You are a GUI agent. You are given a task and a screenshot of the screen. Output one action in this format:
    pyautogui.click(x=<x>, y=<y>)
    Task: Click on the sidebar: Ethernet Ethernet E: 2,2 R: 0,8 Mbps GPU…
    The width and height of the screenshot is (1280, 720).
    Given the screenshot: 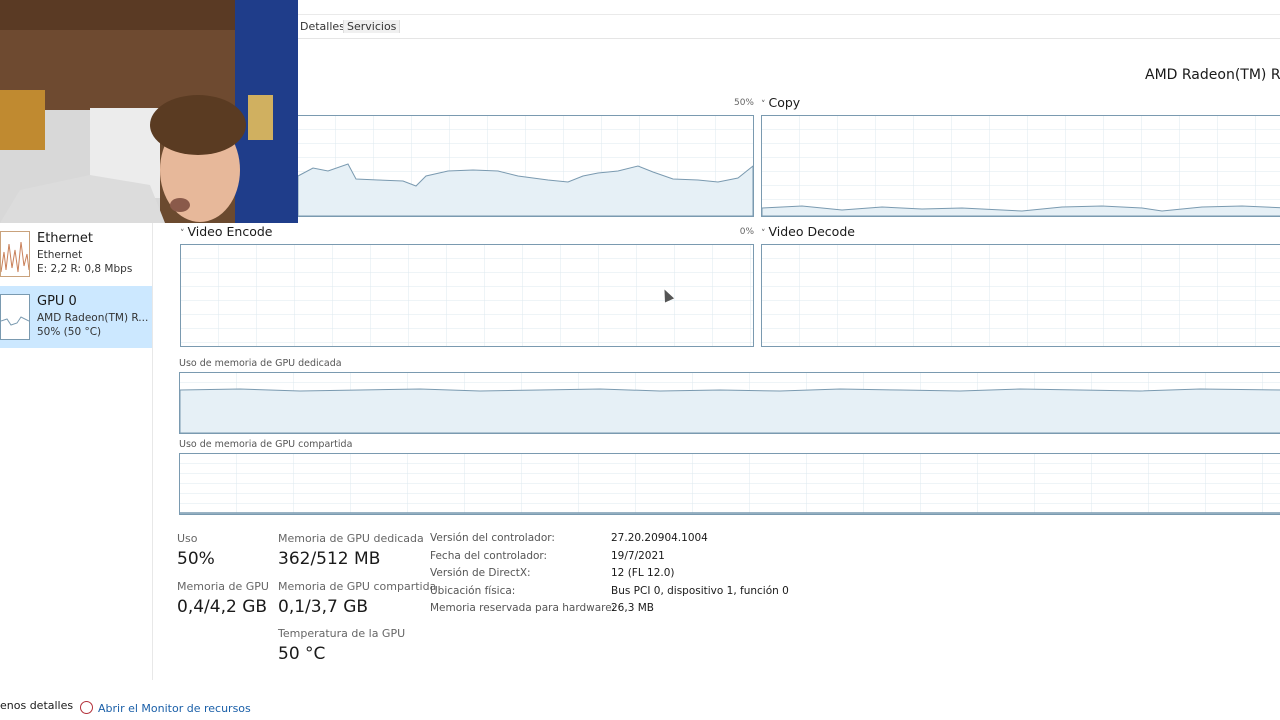 What is the action you would take?
    pyautogui.click(x=76, y=451)
    